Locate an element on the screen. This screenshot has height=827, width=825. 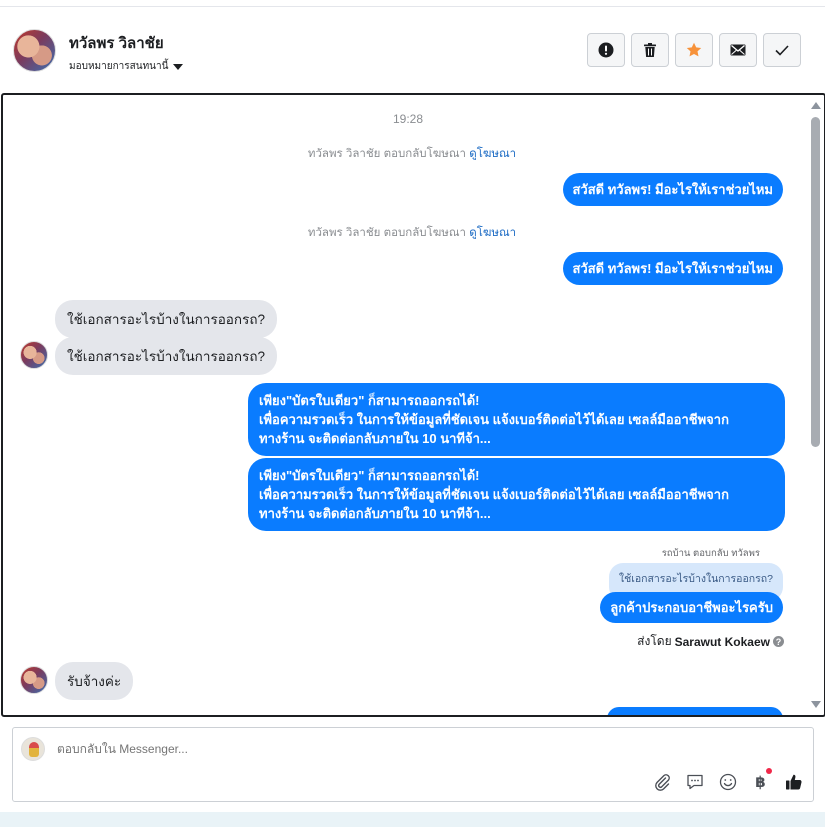
scroll-up-arrow-icon is located at coordinates (816, 105).